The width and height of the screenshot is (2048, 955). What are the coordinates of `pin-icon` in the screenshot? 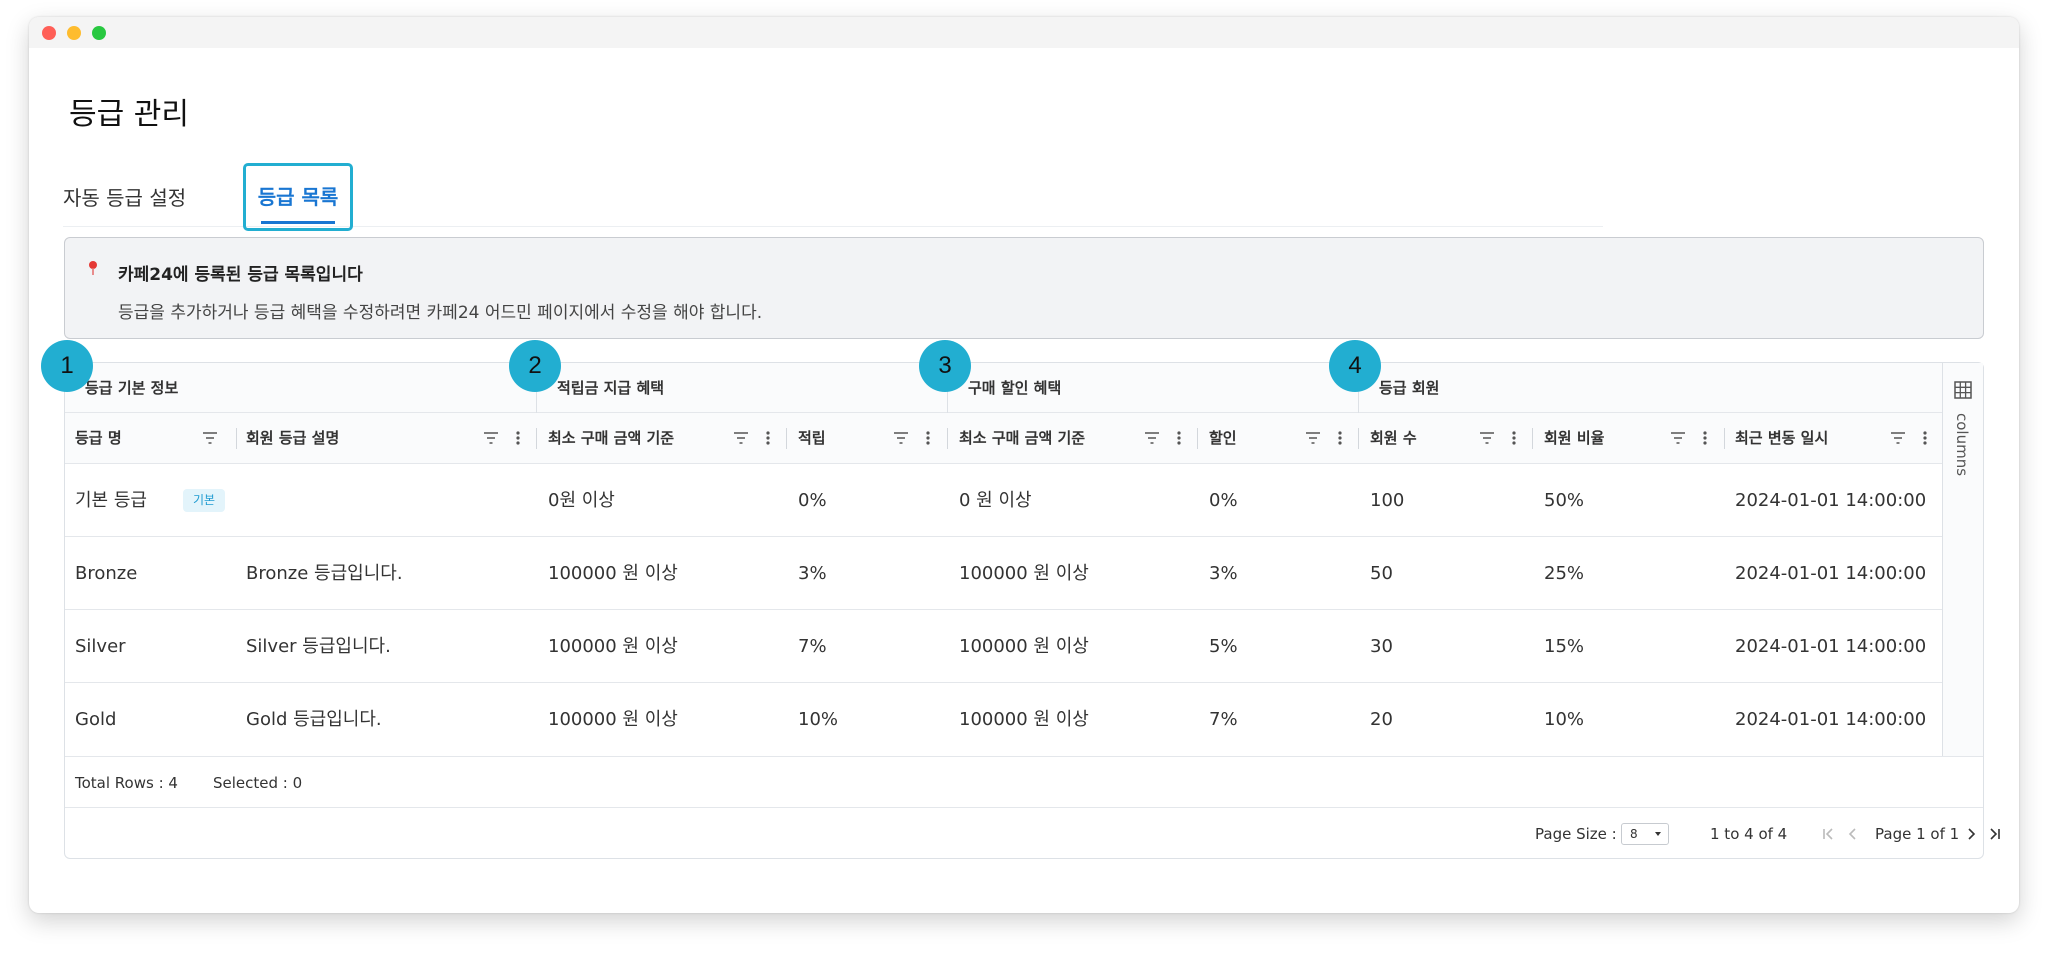 It's located at (93, 270).